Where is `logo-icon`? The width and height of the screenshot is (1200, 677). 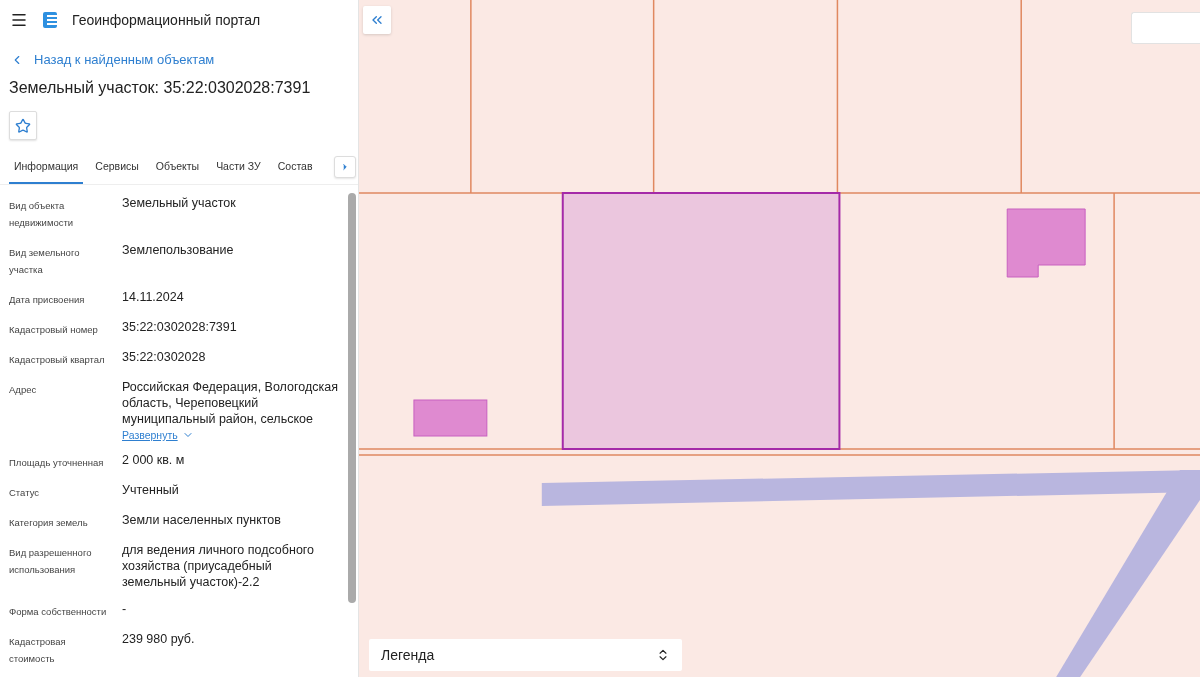
logo-icon is located at coordinates (50, 20).